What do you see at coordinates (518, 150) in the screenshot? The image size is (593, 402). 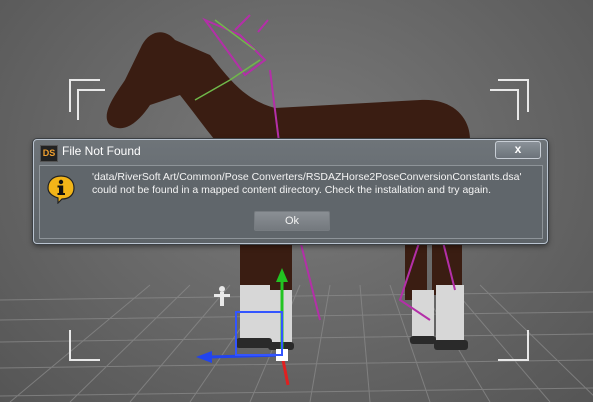 I see `close-button: x` at bounding box center [518, 150].